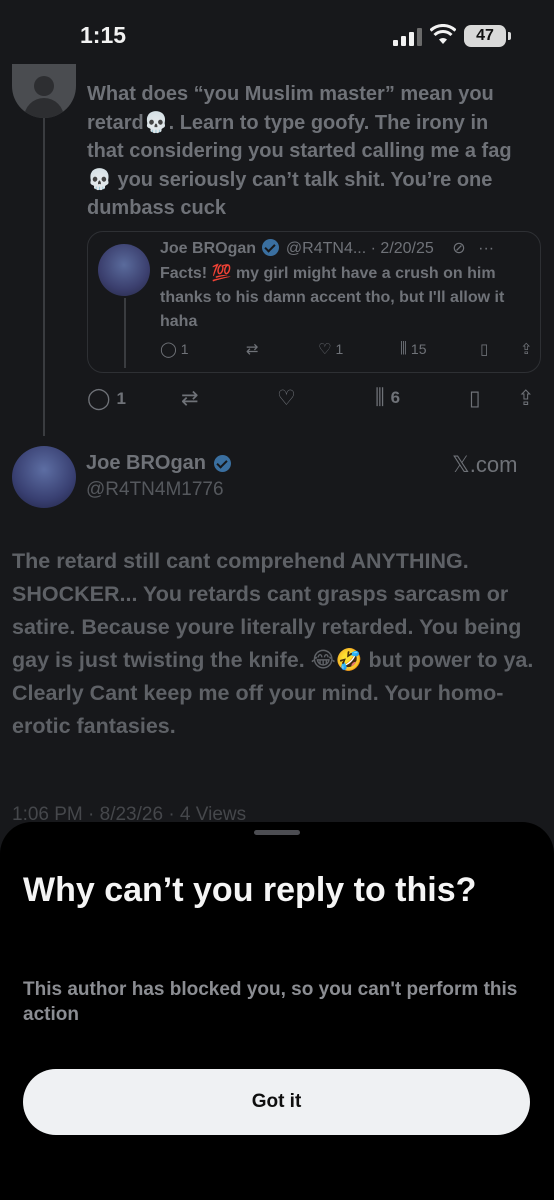 Image resolution: width=554 pixels, height=1200 pixels. What do you see at coordinates (487, 36) in the screenshot?
I see `battery-icon: 47` at bounding box center [487, 36].